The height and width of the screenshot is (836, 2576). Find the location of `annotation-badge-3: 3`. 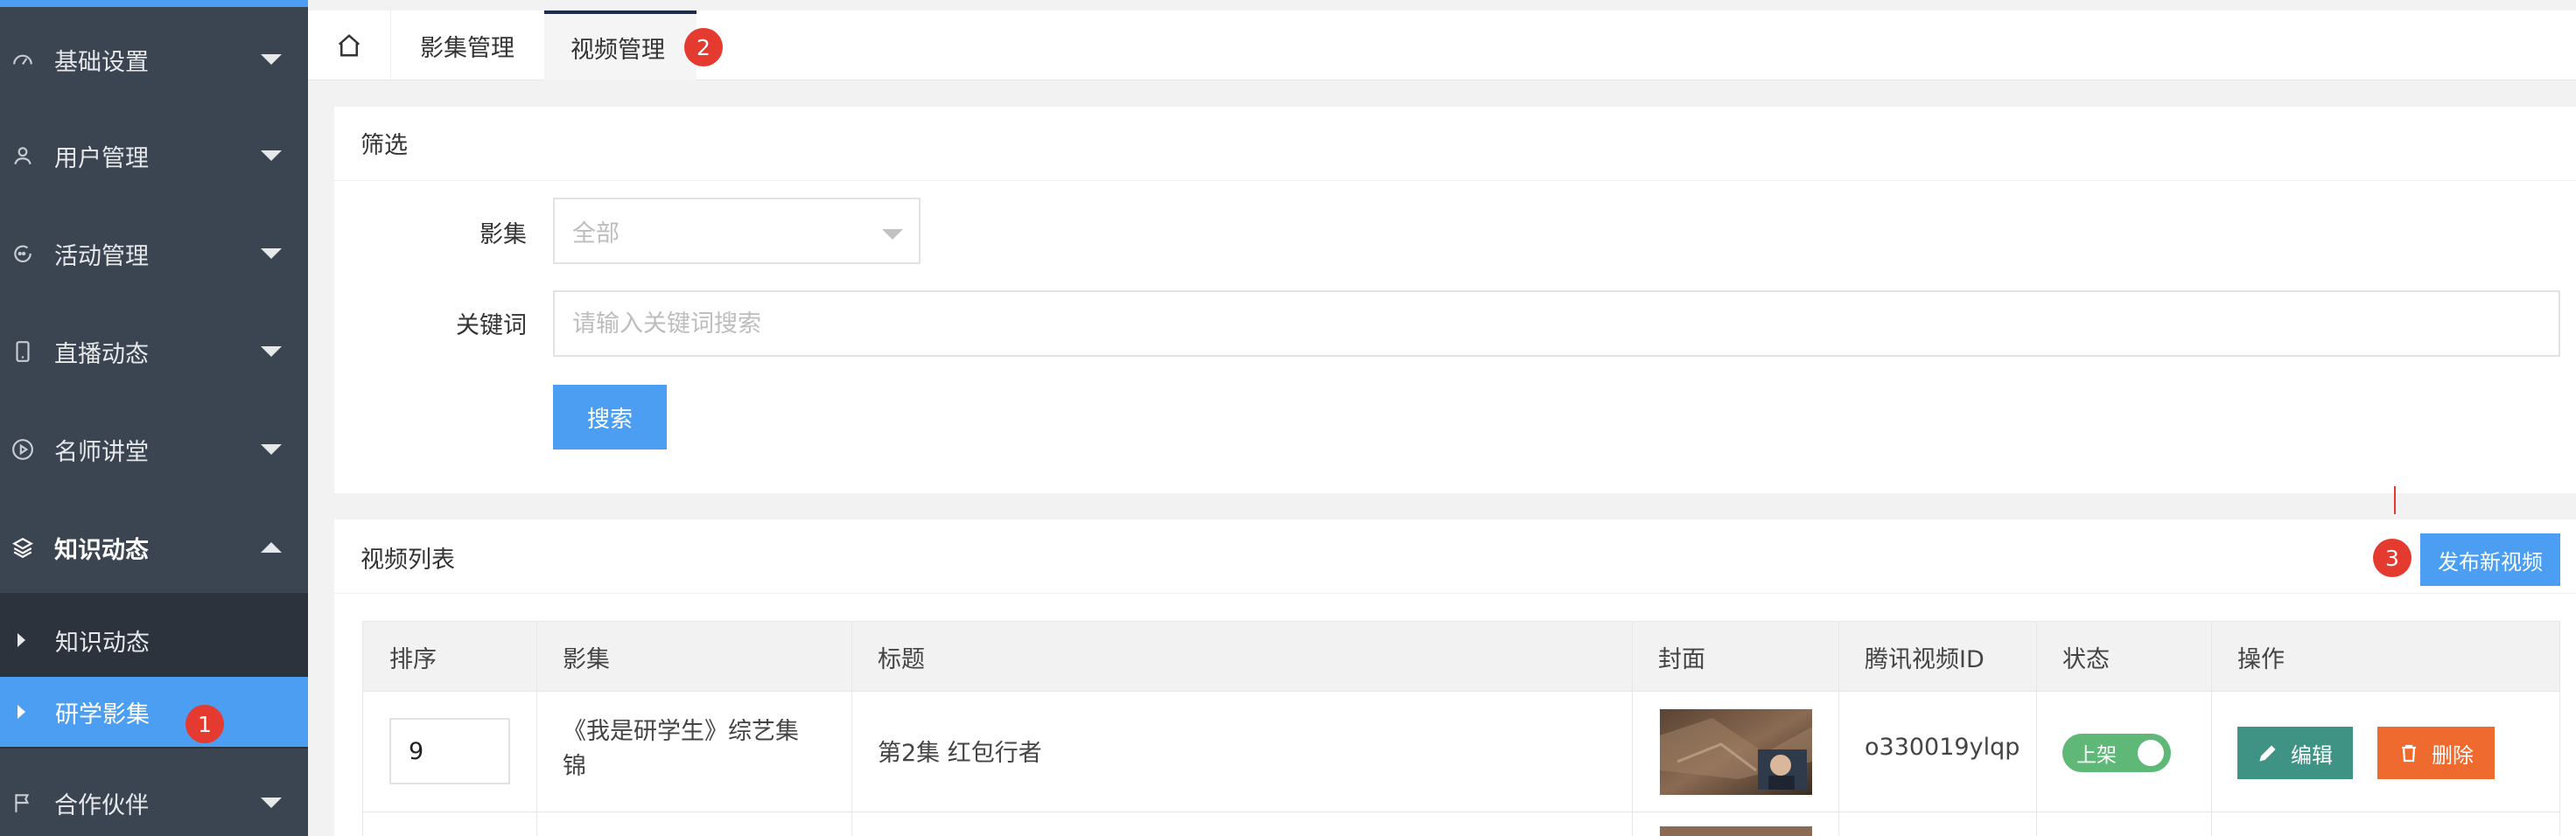

annotation-badge-3: 3 is located at coordinates (2392, 558).